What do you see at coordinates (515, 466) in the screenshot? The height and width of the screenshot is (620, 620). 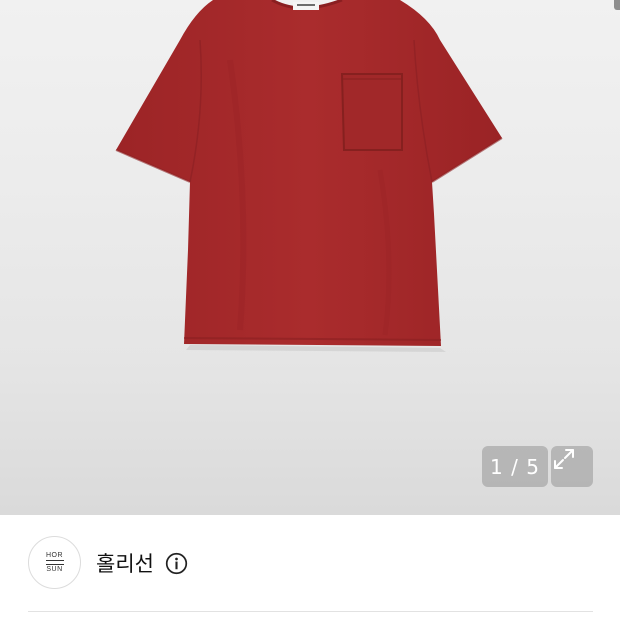 I see `image-counter: 1 / 5` at bounding box center [515, 466].